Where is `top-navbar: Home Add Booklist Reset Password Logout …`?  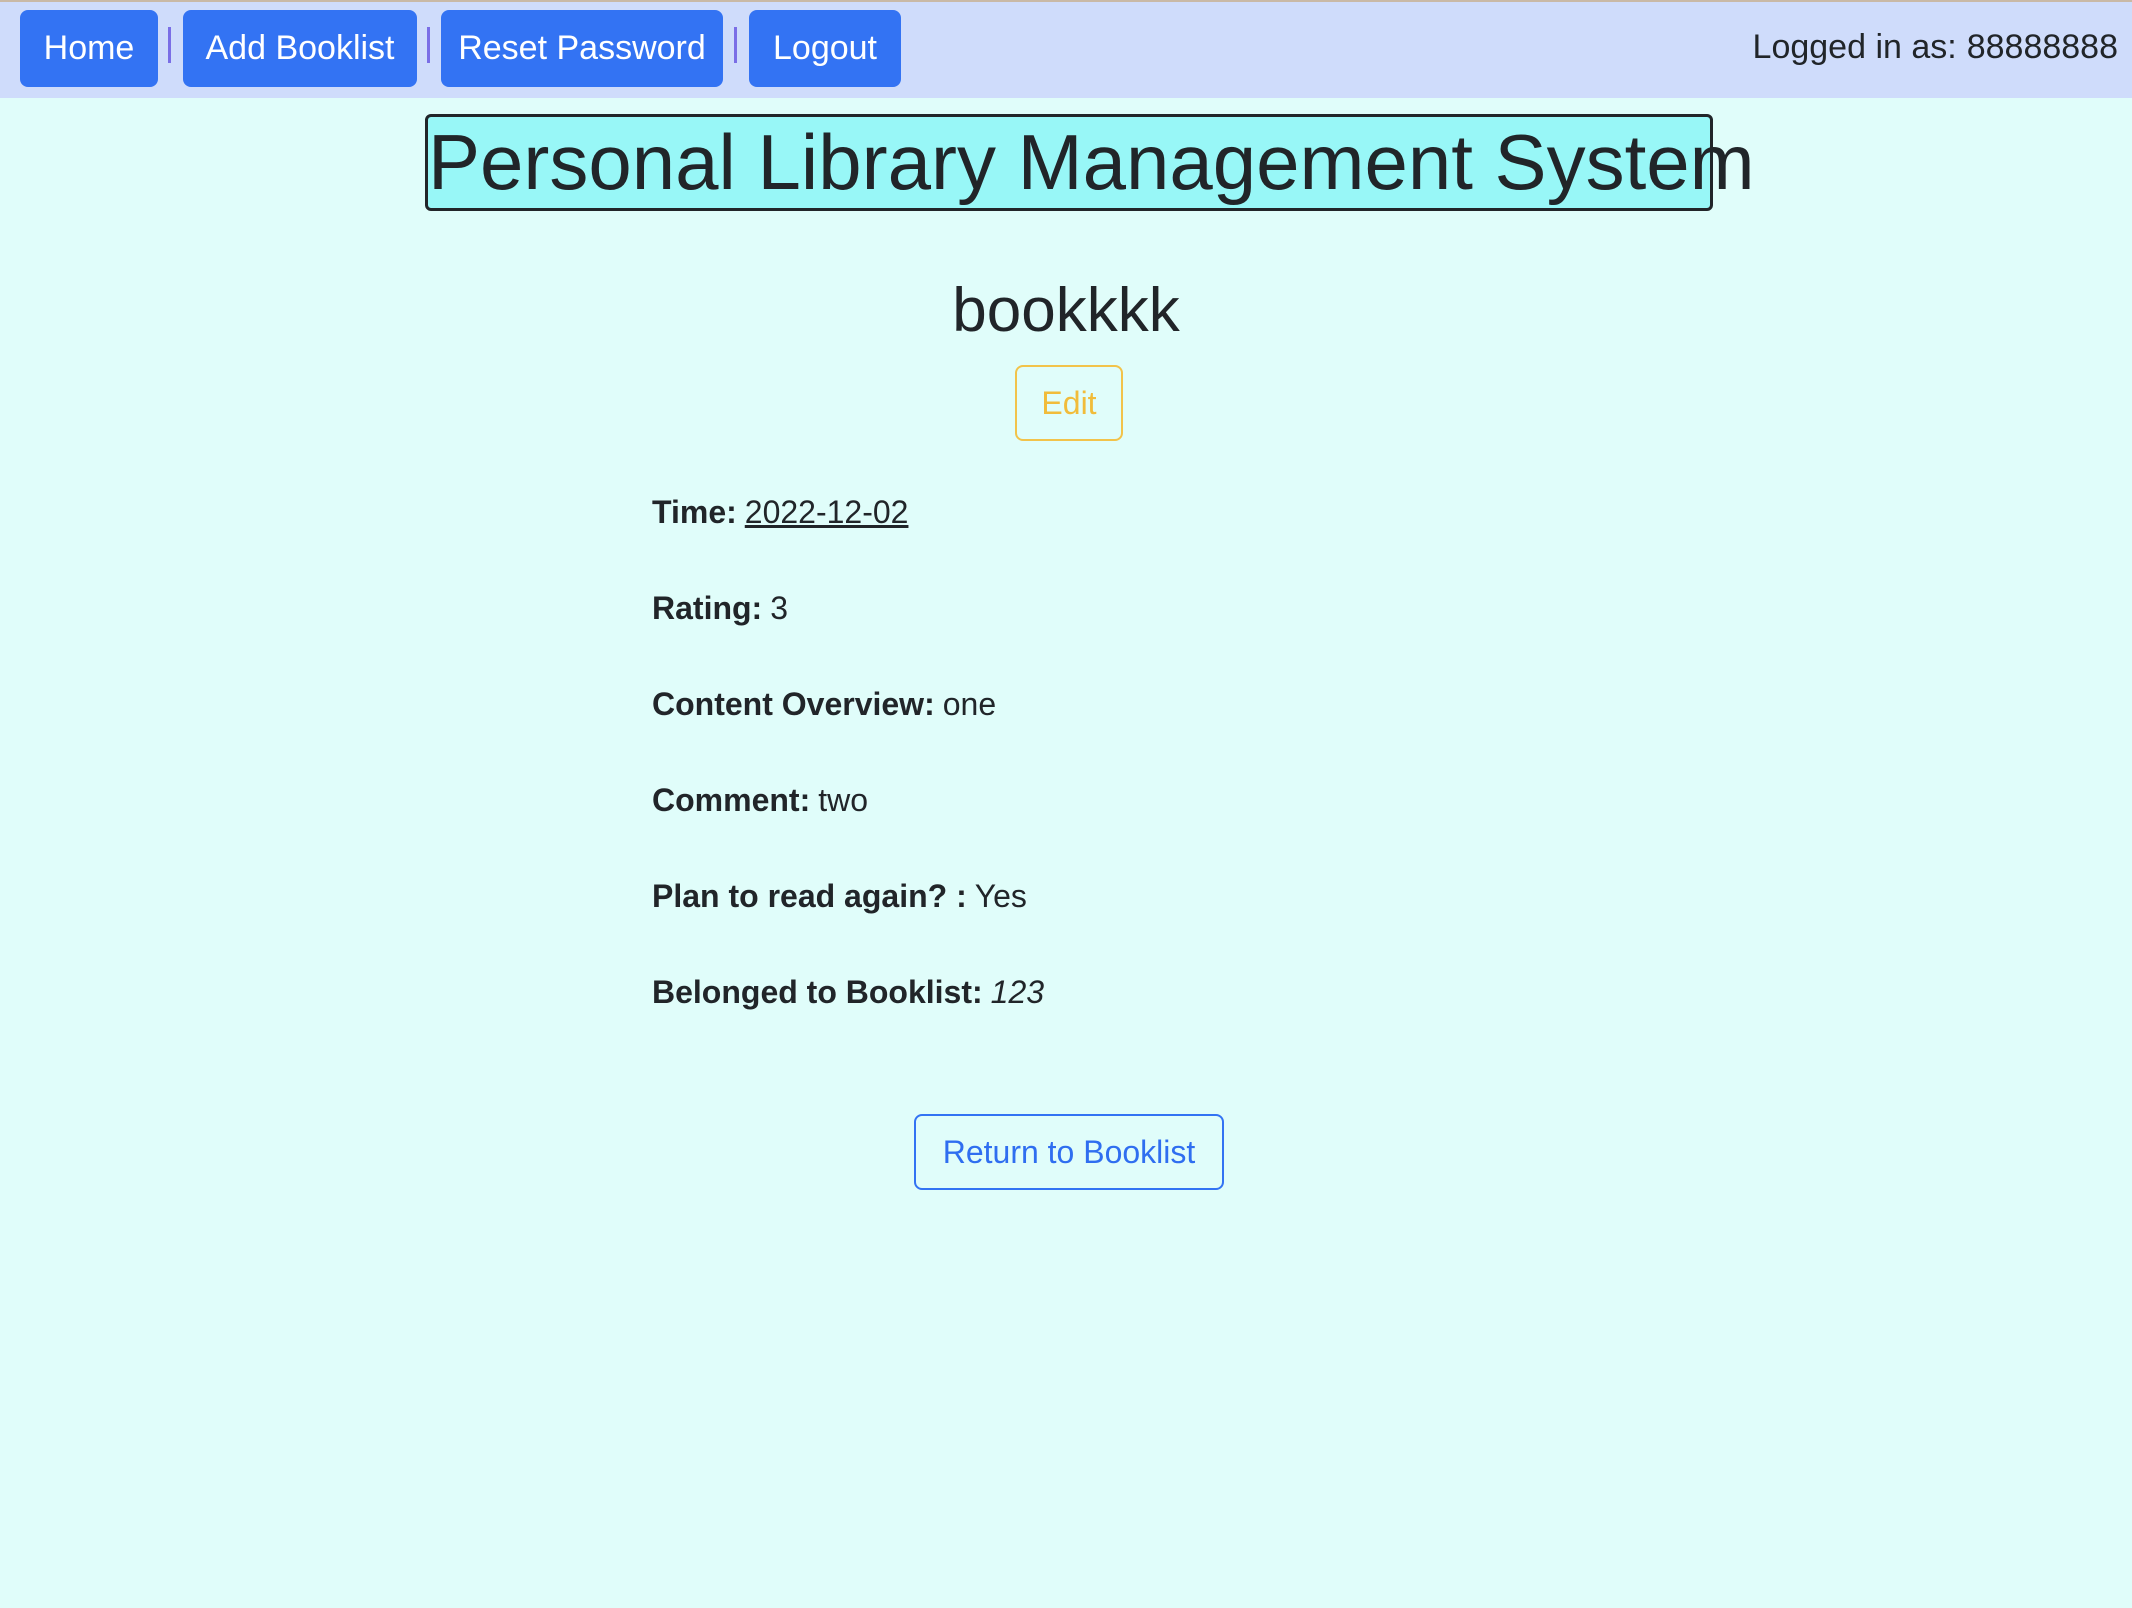
top-navbar: Home Add Booklist Reset Password Logout … is located at coordinates (1066, 49).